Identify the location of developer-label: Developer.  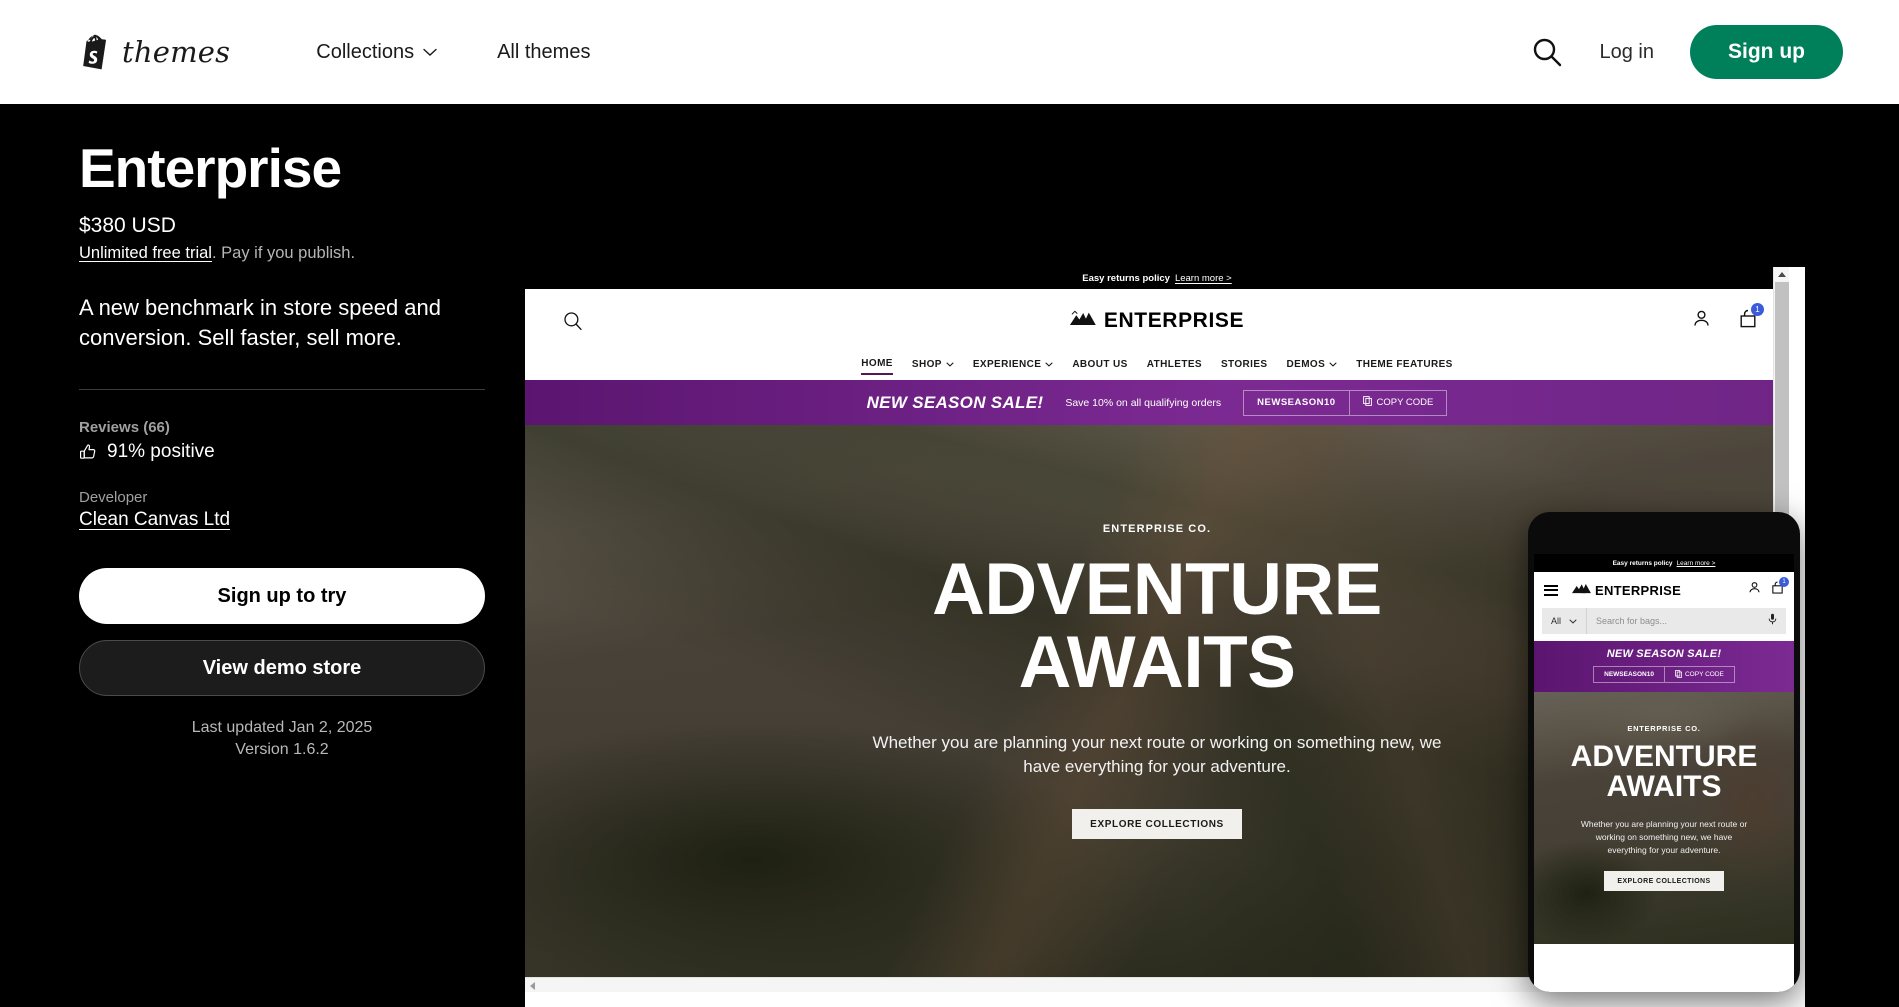
(113, 498).